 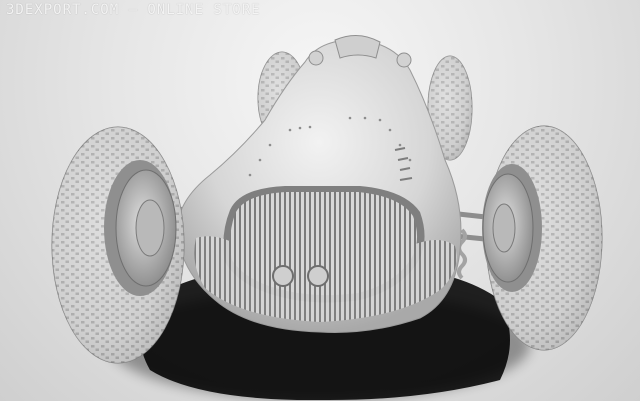 I want to click on front-left-wheel, so click(x=118, y=245).